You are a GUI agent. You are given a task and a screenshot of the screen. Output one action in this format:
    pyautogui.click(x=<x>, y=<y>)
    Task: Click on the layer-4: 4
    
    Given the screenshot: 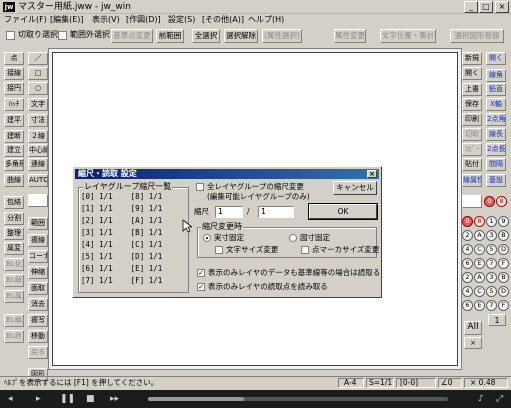 What is the action you would take?
    pyautogui.click(x=467, y=249)
    